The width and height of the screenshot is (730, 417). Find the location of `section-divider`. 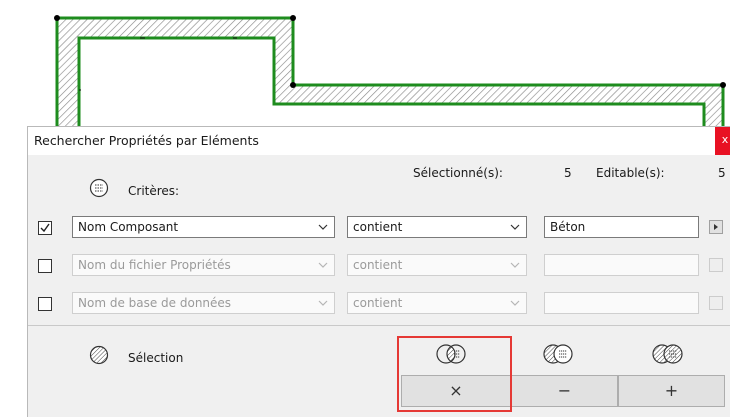

section-divider is located at coordinates (379, 325).